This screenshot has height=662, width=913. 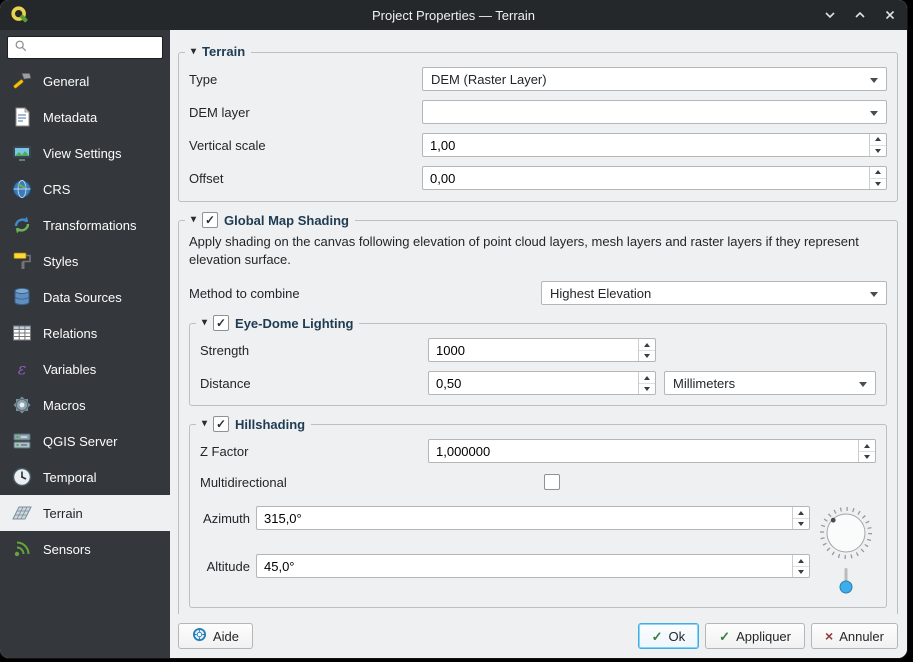 What do you see at coordinates (85, 549) in the screenshot?
I see `sidebar-item-sensors: Sensors` at bounding box center [85, 549].